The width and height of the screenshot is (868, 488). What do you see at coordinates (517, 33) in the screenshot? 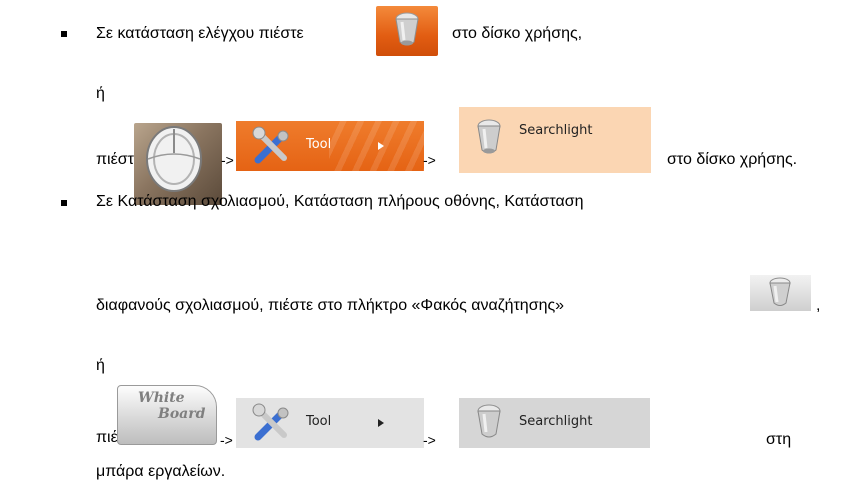
I see `instruction-suffix-1: στο δίσκο χρήσης,` at bounding box center [517, 33].